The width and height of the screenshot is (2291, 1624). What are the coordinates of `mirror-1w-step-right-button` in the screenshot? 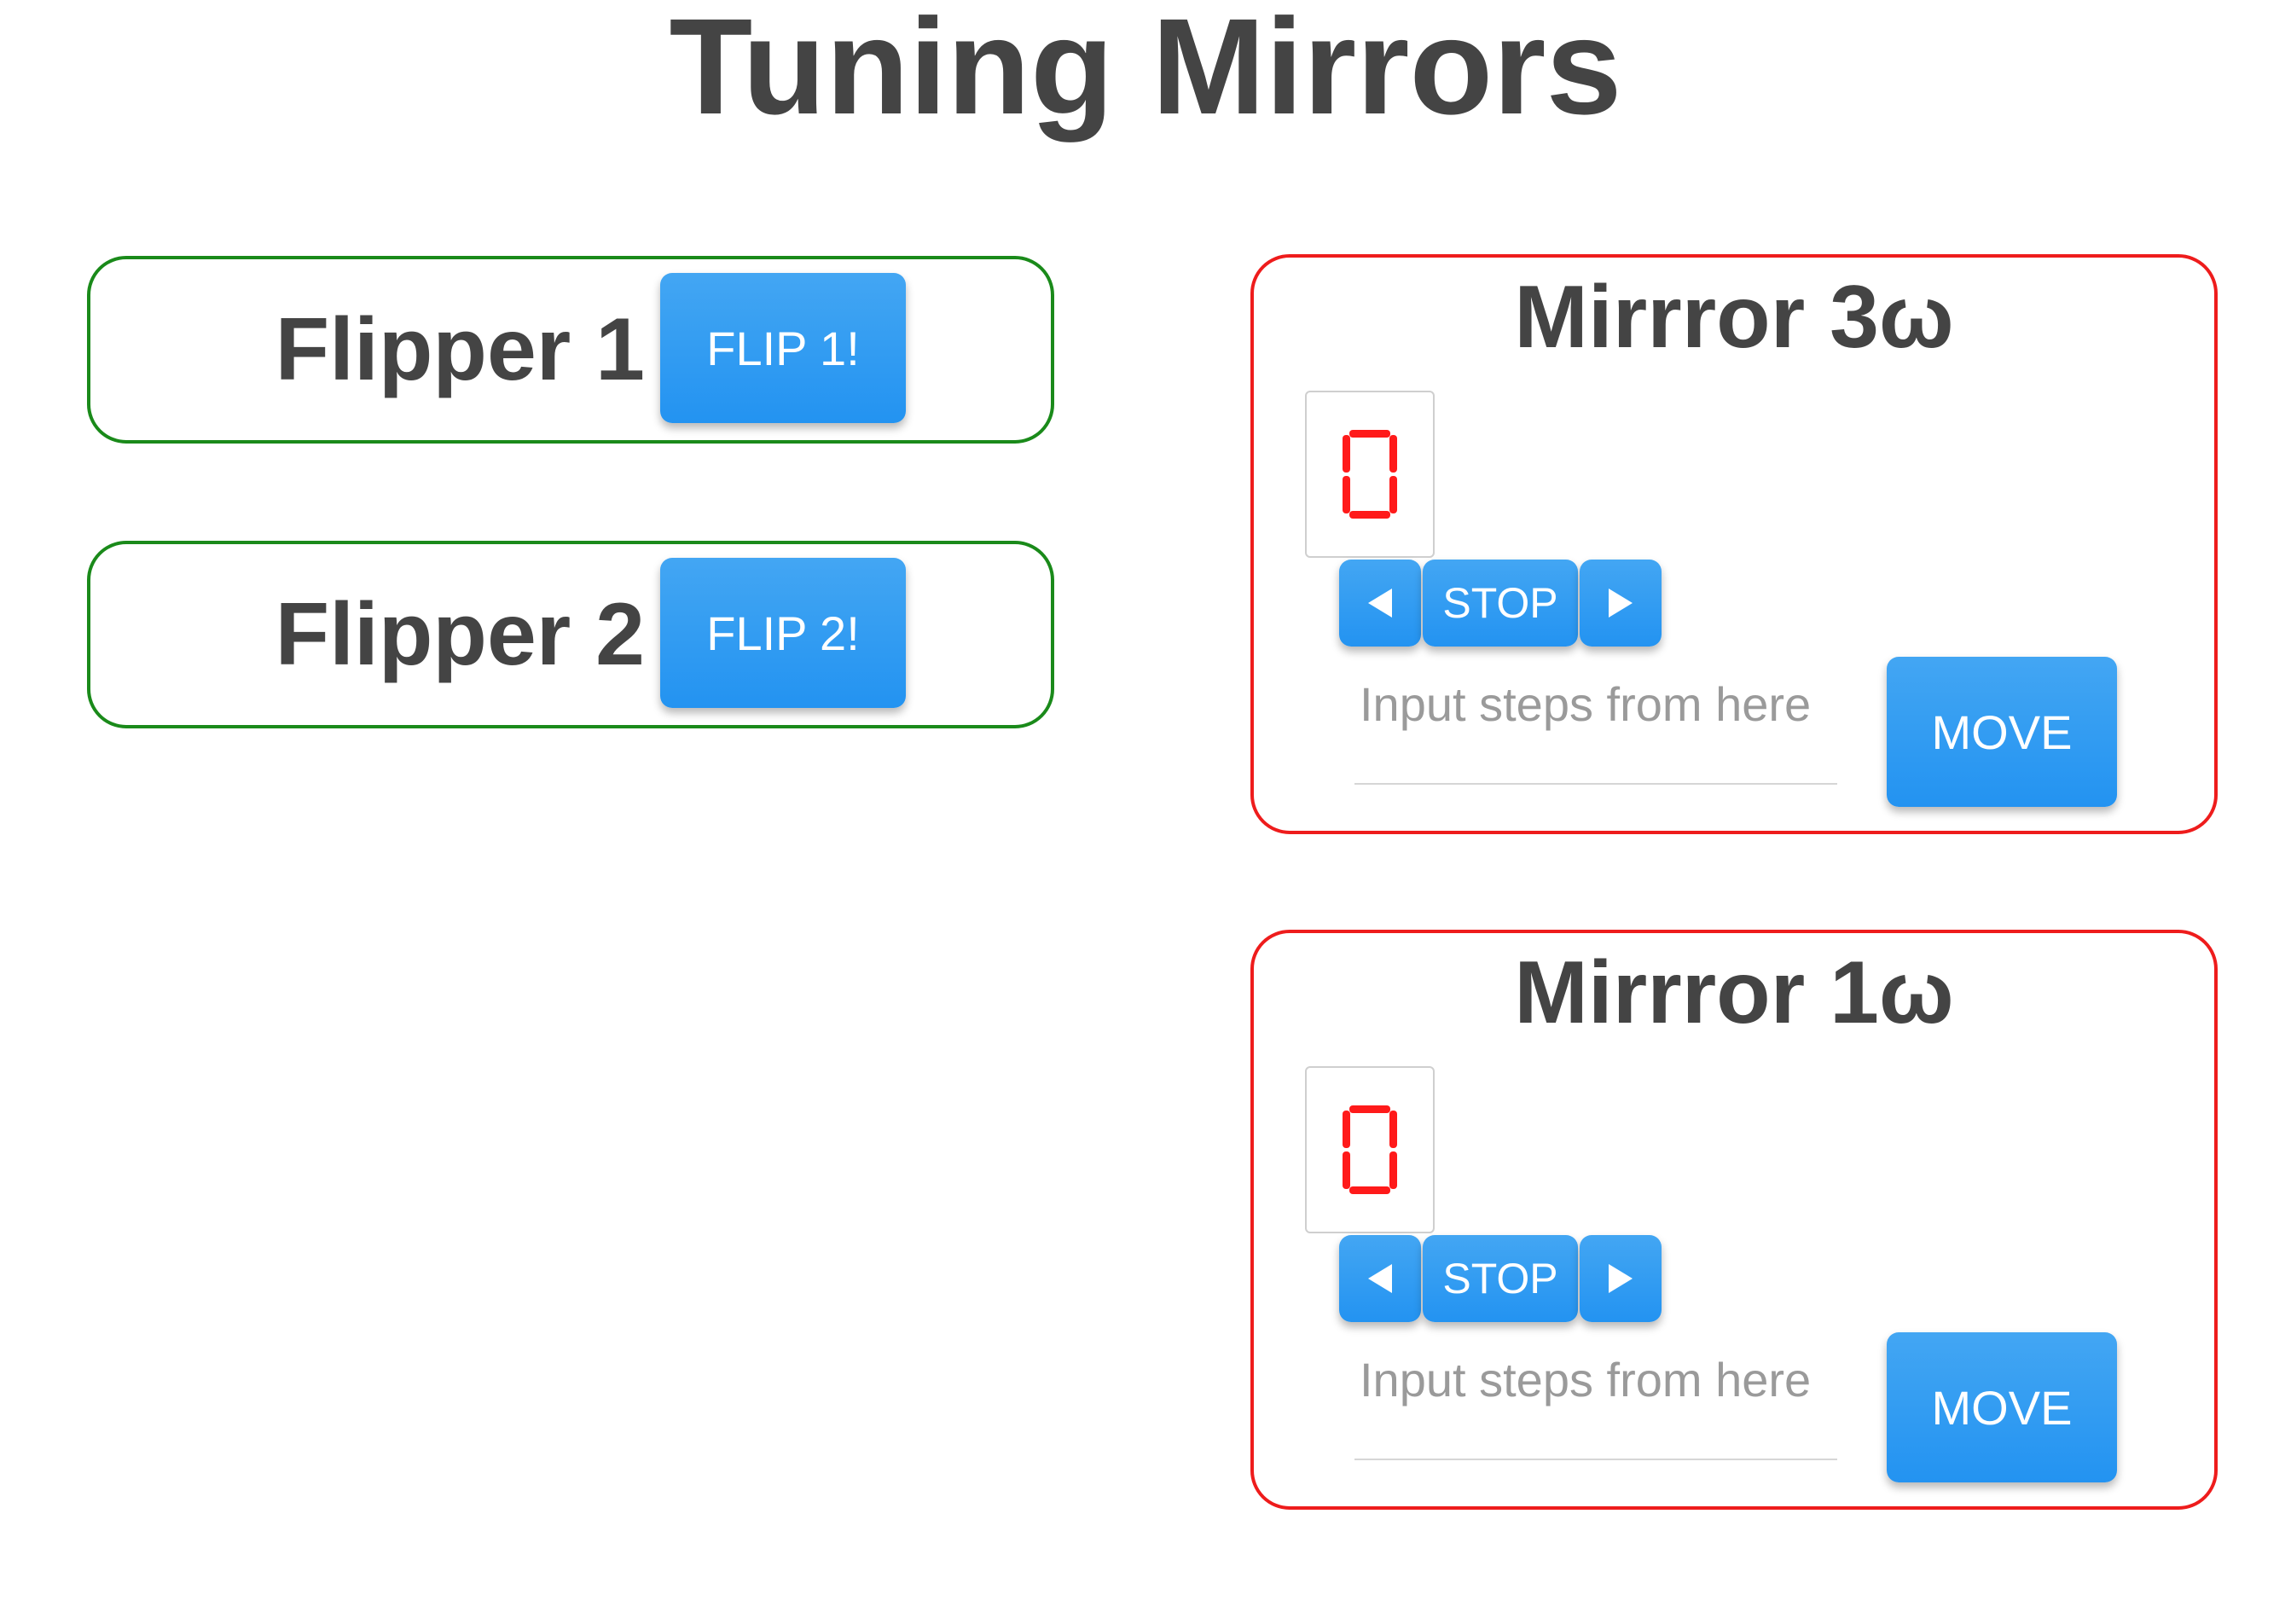 It's located at (1621, 1278).